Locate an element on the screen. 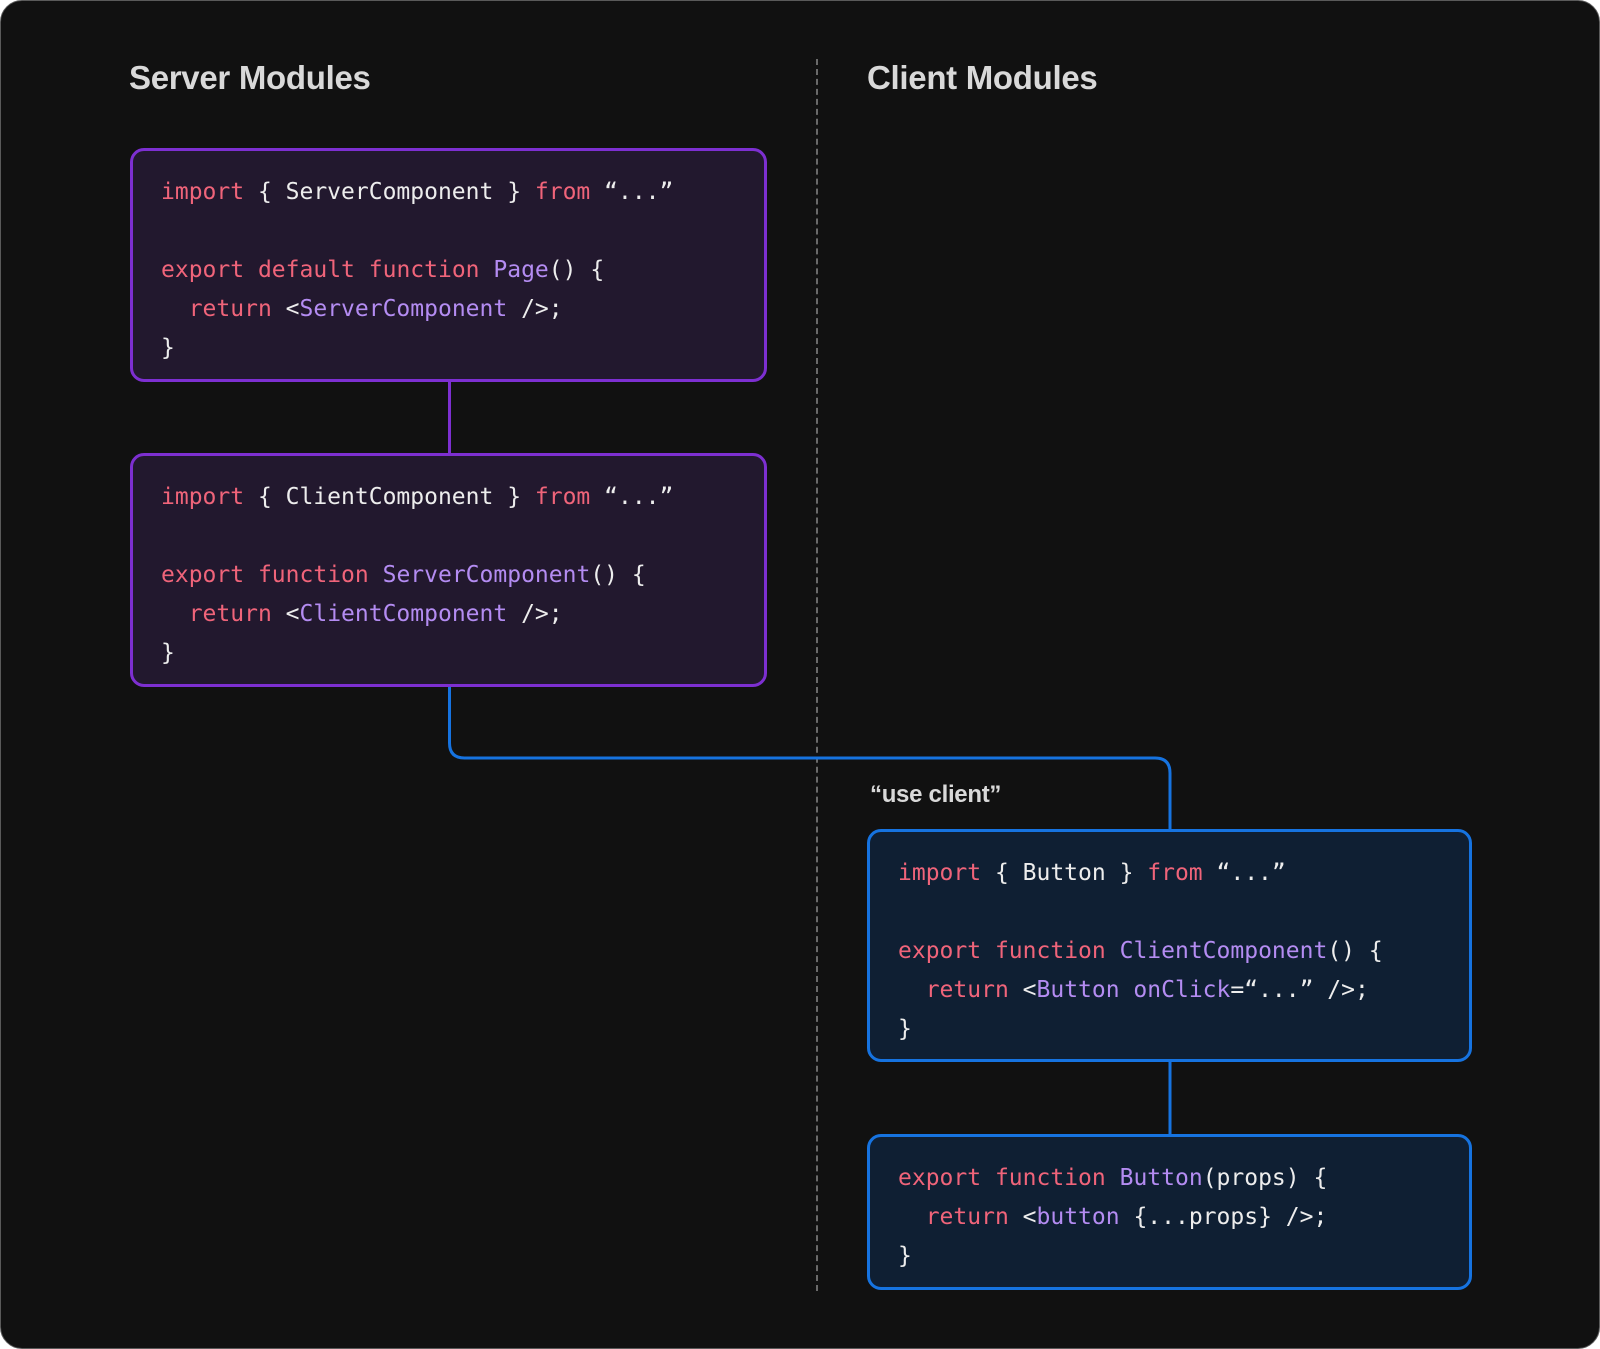  code-keyword: default is located at coordinates (306, 270).